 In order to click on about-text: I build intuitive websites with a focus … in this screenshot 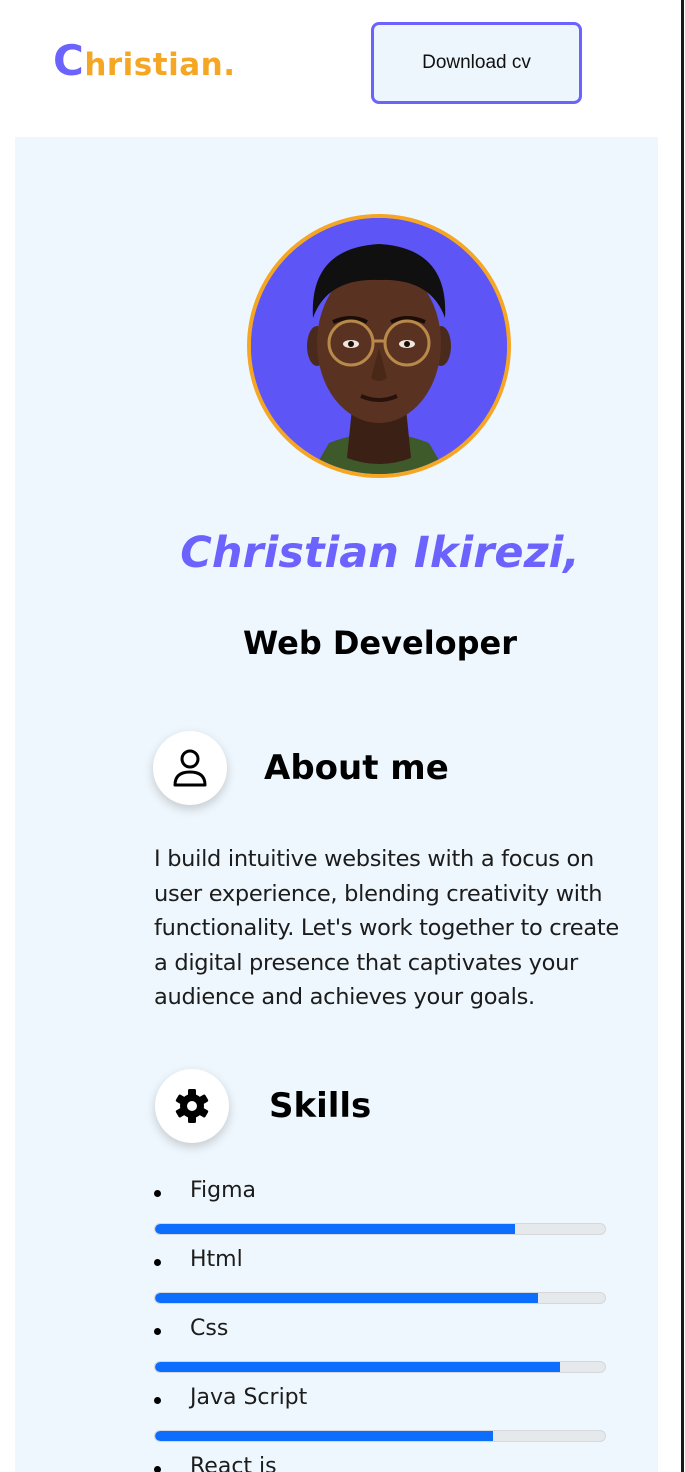, I will do `click(386, 928)`.